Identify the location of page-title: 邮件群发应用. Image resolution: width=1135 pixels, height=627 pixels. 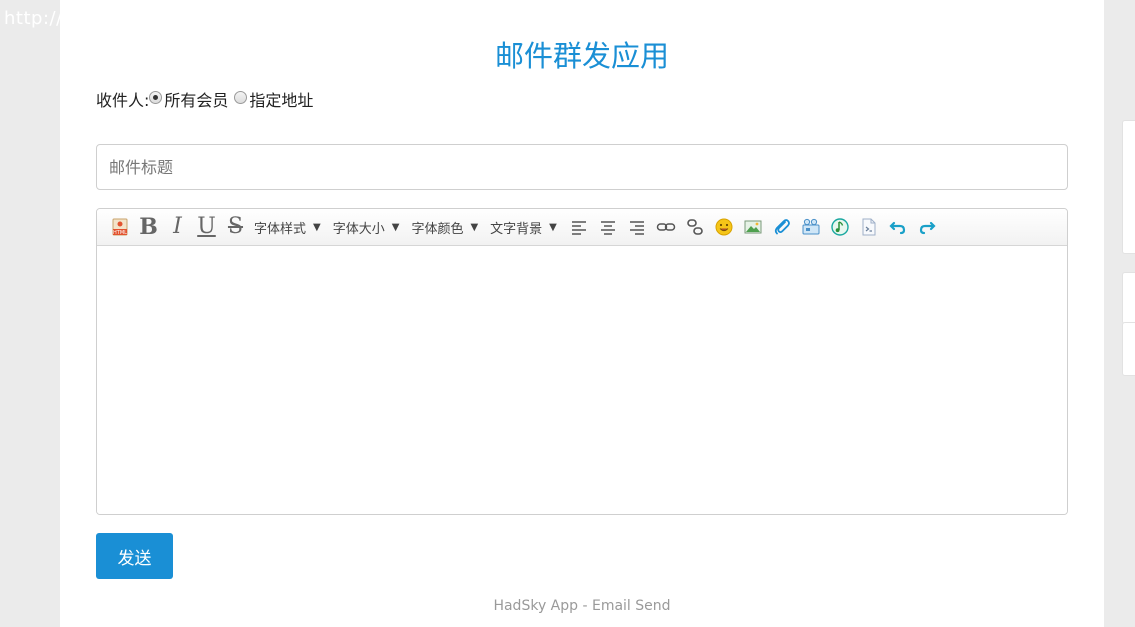
(581, 56).